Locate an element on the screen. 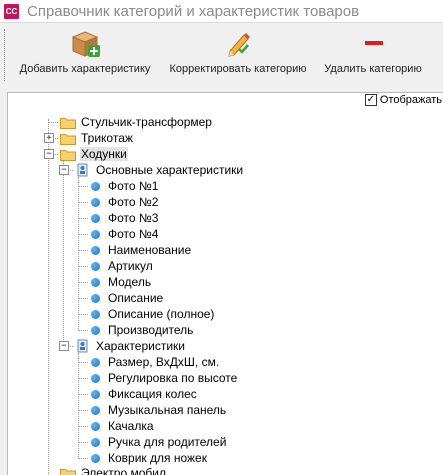  tree-node-feature: Фото №2 is located at coordinates (123, 202).